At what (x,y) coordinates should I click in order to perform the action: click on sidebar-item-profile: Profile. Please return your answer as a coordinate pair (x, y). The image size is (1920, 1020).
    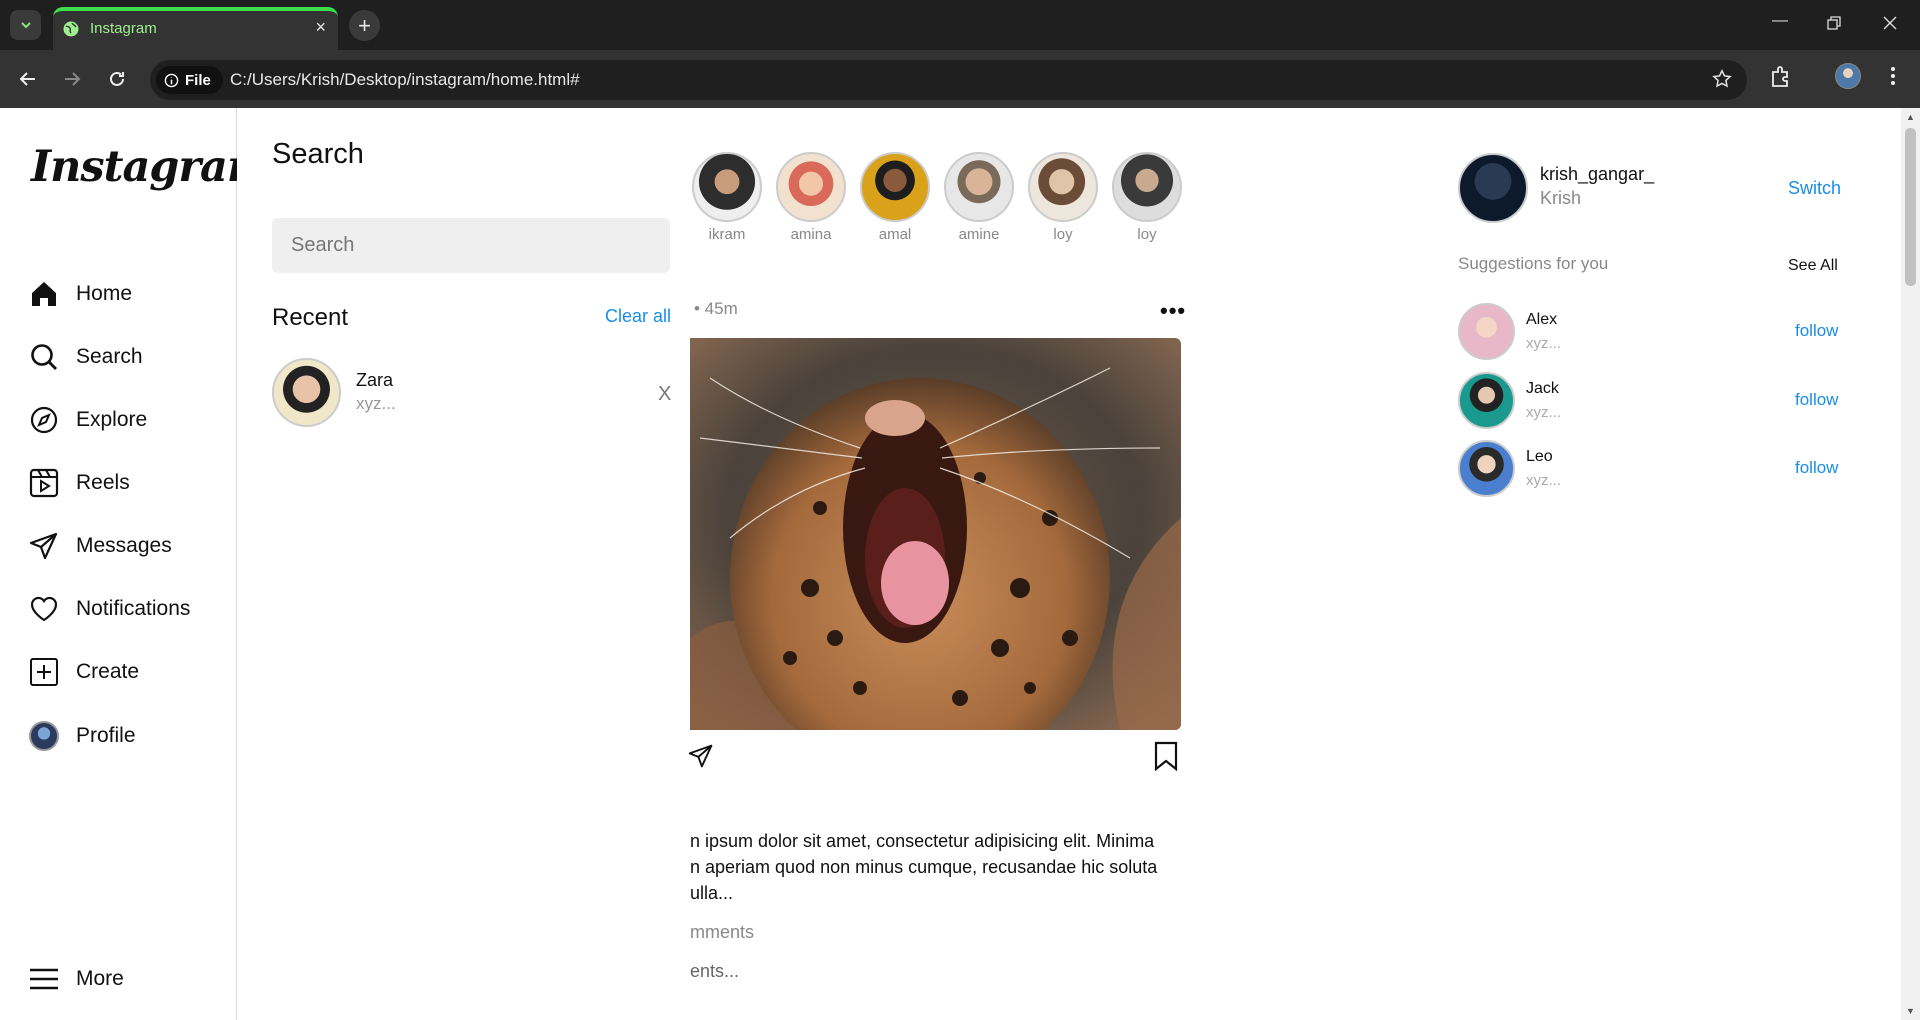
    Looking at the image, I should click on (82, 736).